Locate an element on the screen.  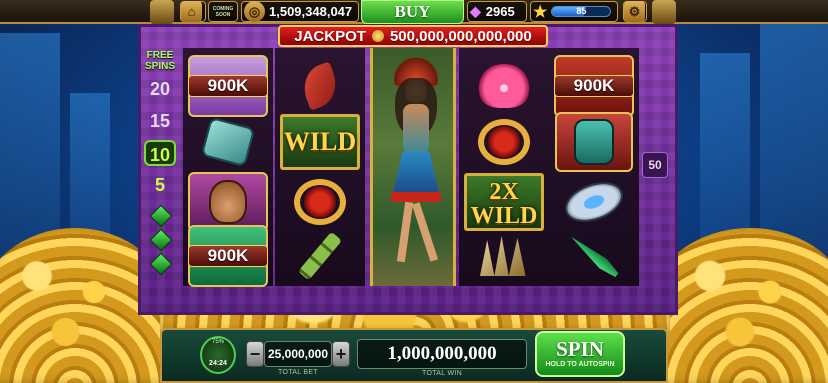
mask-face-icon is located at coordinates (594, 142).